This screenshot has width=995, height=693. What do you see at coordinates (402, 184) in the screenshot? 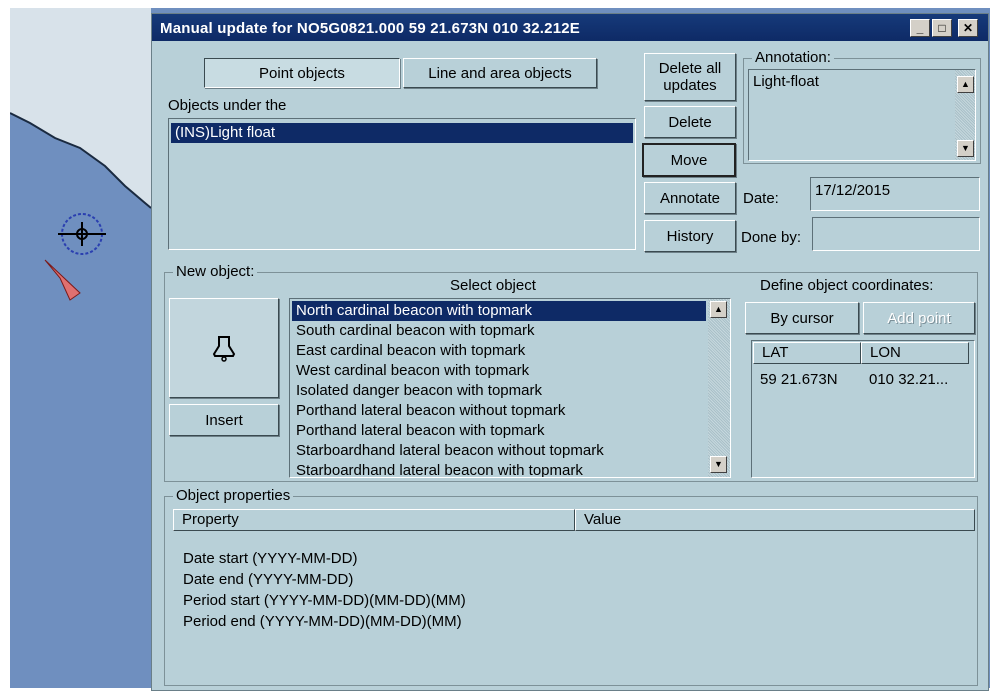
I see `objects-list: (INS)Light float` at bounding box center [402, 184].